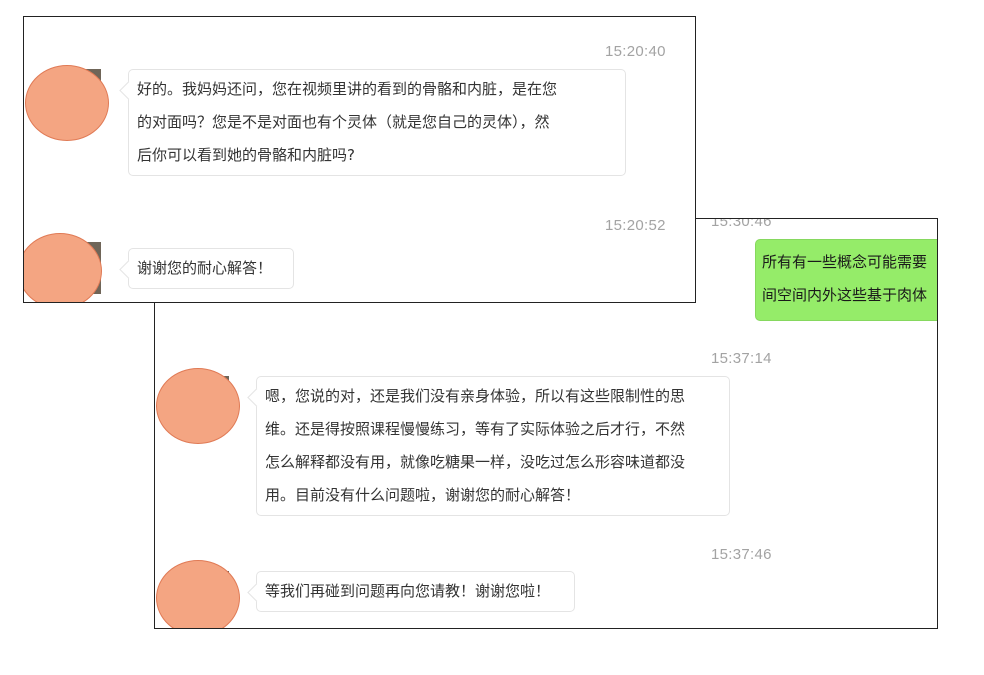 The image size is (984, 675). I want to click on message-line: 谢谢您的耐心解答！, so click(205, 268).